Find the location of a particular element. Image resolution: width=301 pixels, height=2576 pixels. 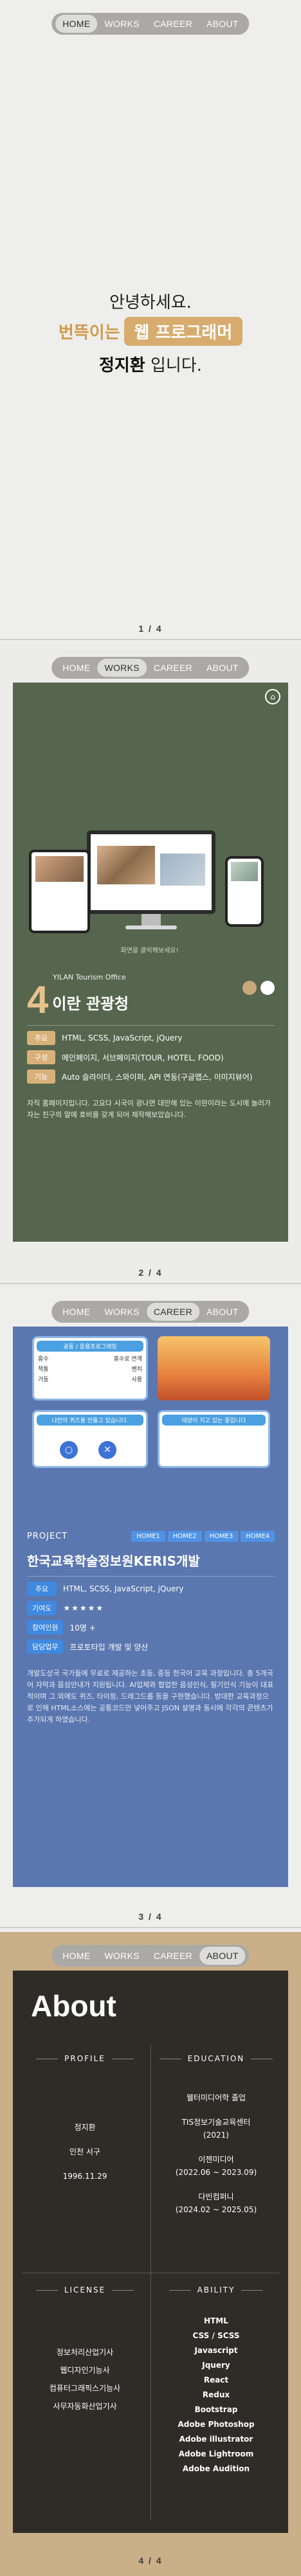

home4-button: HOME4 is located at coordinates (258, 1536).